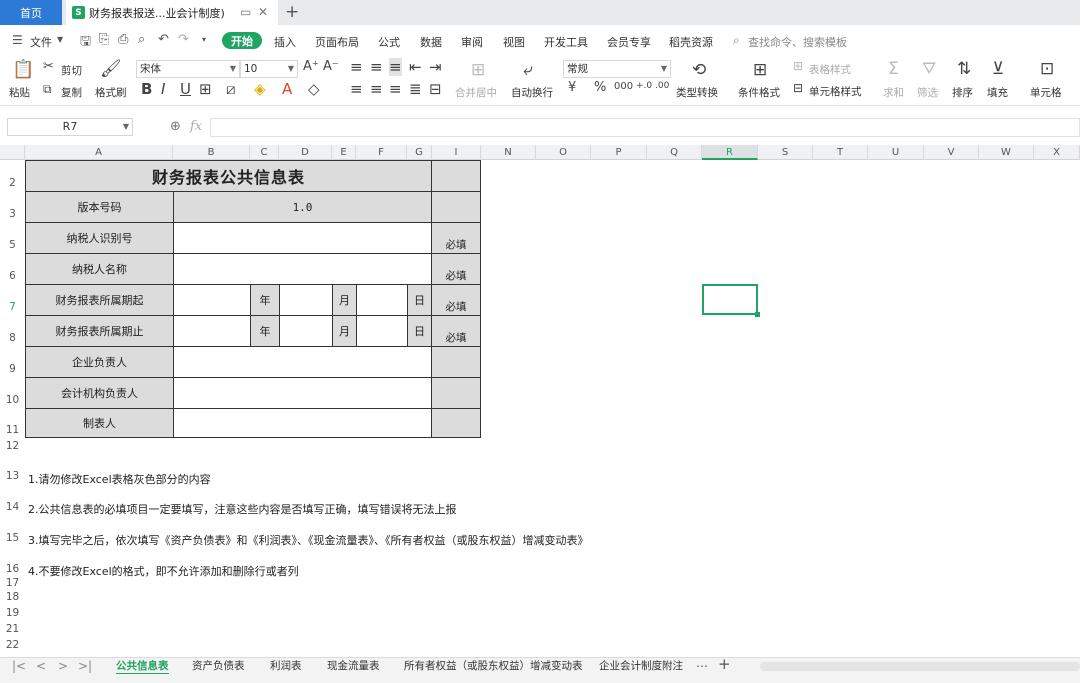 This screenshot has height=683, width=1080. What do you see at coordinates (212, 331) in the screenshot?
I see `period-end-year-input` at bounding box center [212, 331].